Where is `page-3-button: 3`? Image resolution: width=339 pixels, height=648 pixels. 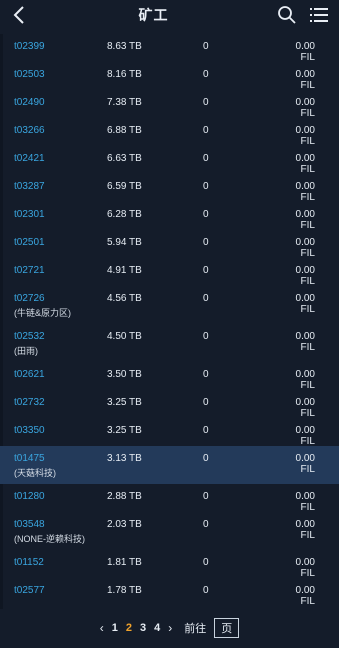
page-3-button: 3 is located at coordinates (143, 628).